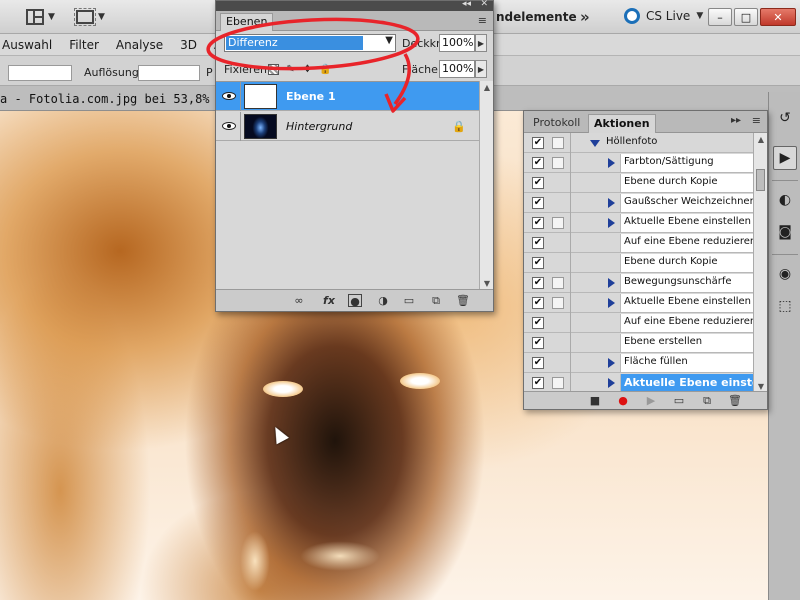 This screenshot has height=600, width=800. Describe the element at coordinates (638, 283) in the screenshot. I see `action-row: ✔ Bewegungsunschärfe` at that location.